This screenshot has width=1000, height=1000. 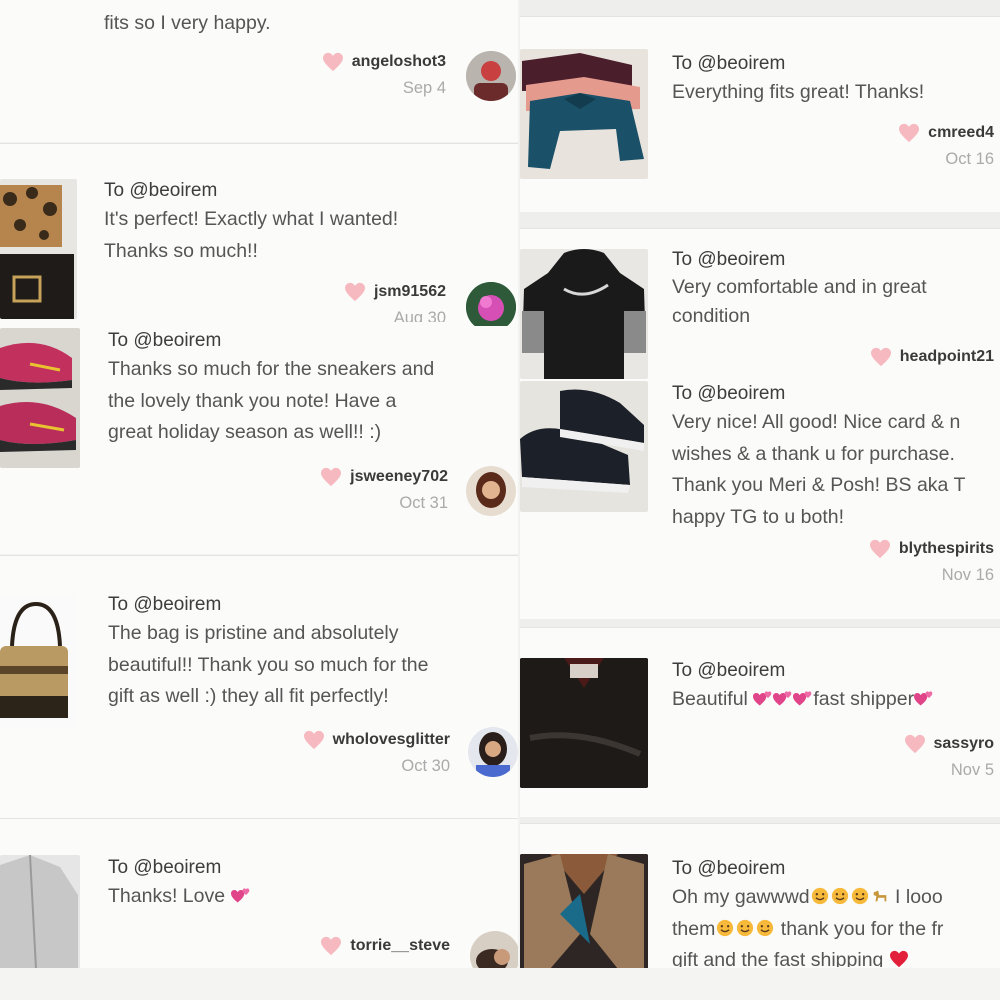 I want to click on review-date: Nov 16, so click(x=967, y=575).